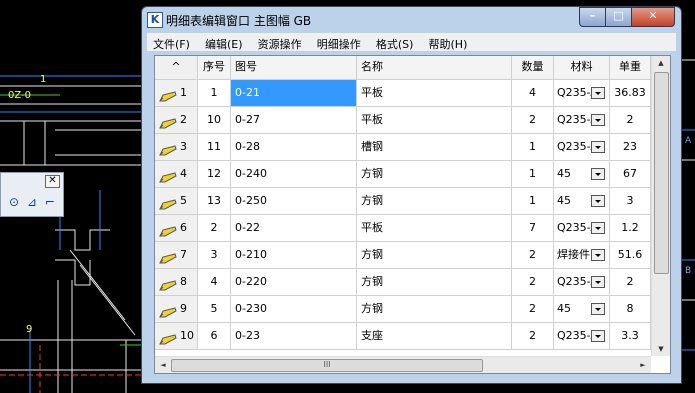  I want to click on column-header-weight: 单重, so click(630, 67).